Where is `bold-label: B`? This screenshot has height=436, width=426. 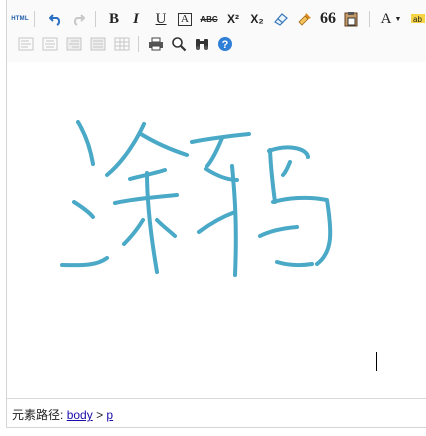 bold-label: B is located at coordinates (113, 18).